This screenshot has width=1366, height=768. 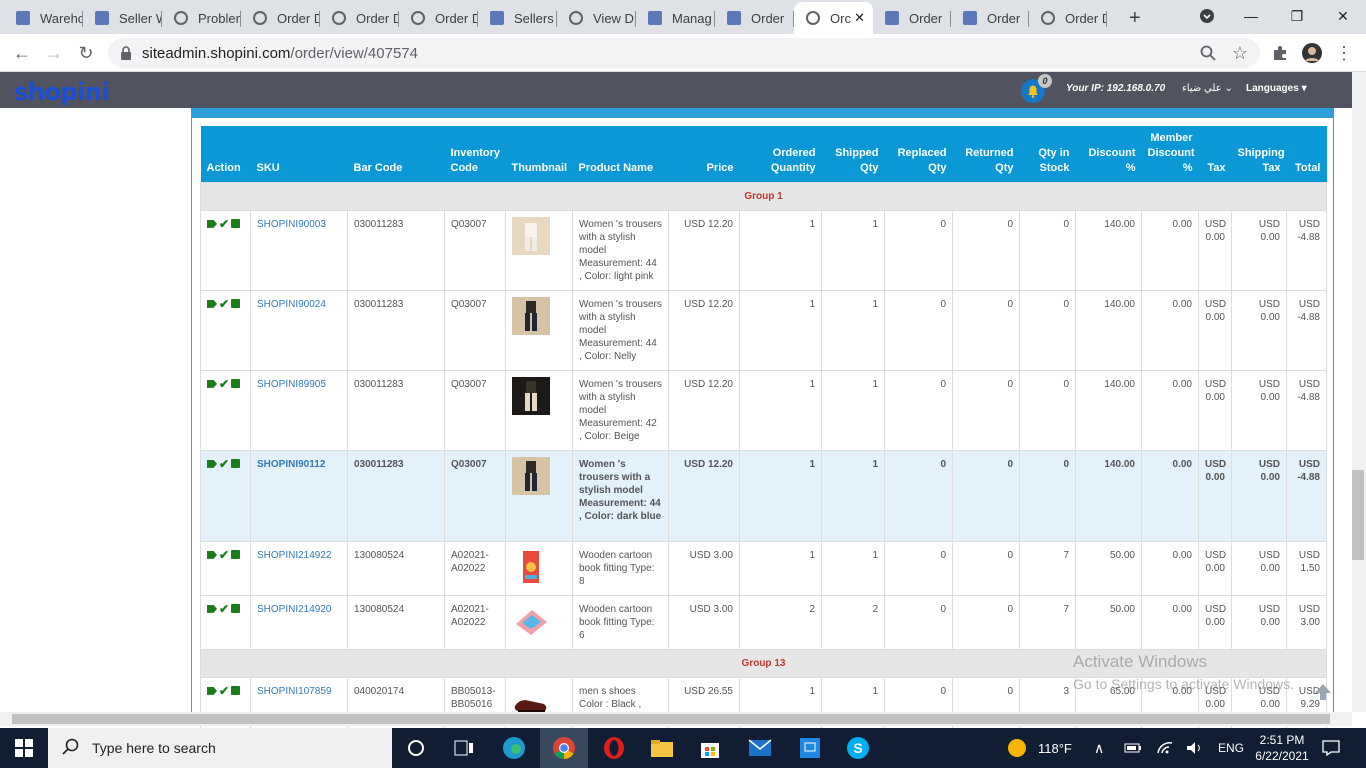 I want to click on vertical-scrollbar-thumb, so click(x=1358, y=515).